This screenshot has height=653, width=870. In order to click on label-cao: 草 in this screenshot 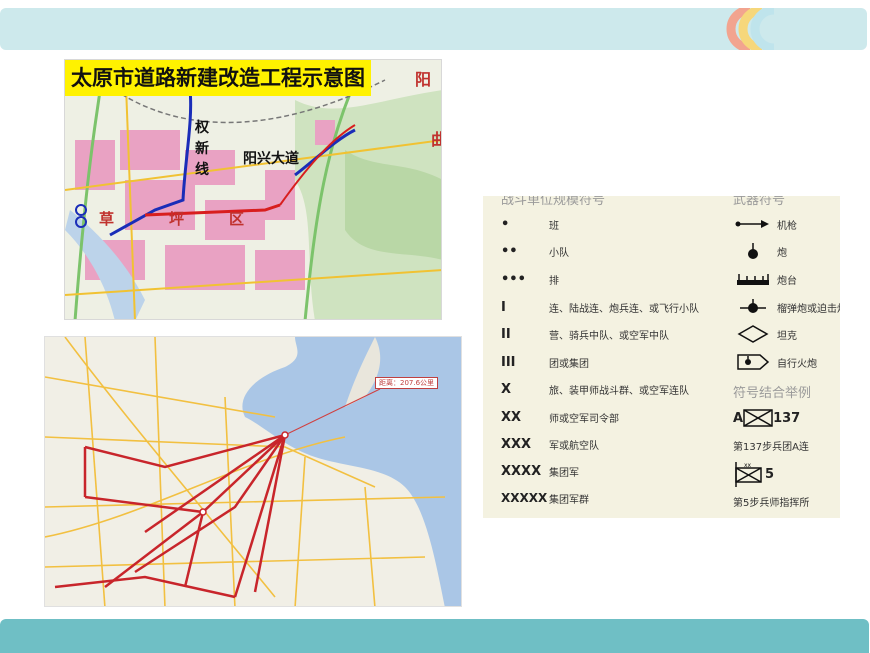, I will do `click(107, 219)`.